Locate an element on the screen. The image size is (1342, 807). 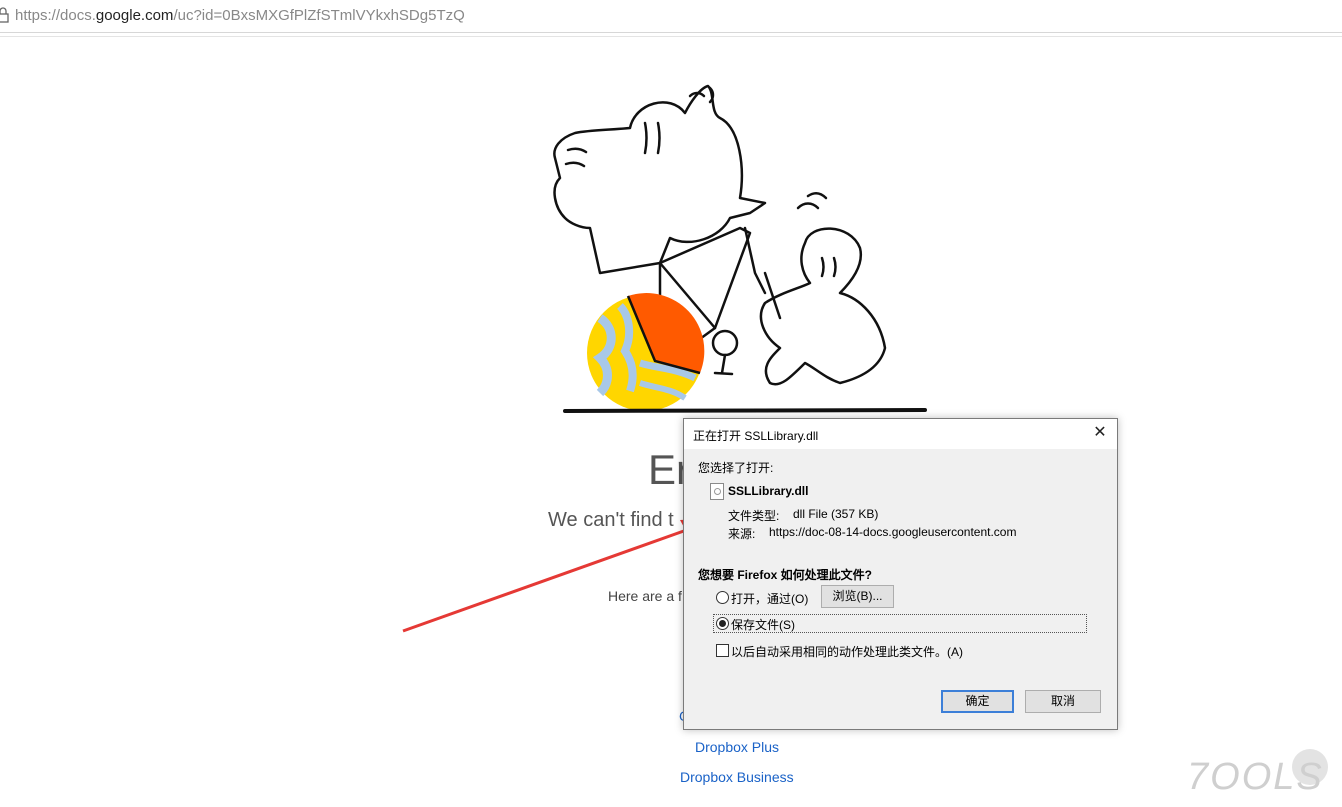
error-illustration is located at coordinates (740, 248).